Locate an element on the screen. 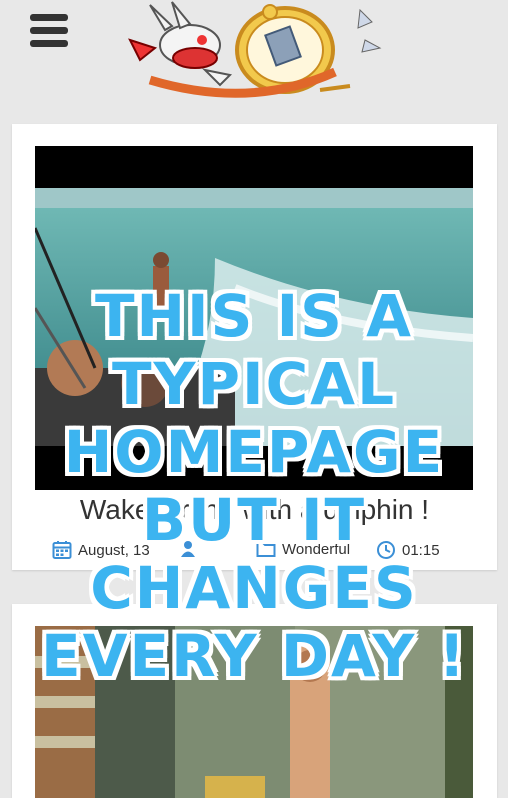 This screenshot has width=508, height=798. hamburger-menu-button is located at coordinates (49, 34).